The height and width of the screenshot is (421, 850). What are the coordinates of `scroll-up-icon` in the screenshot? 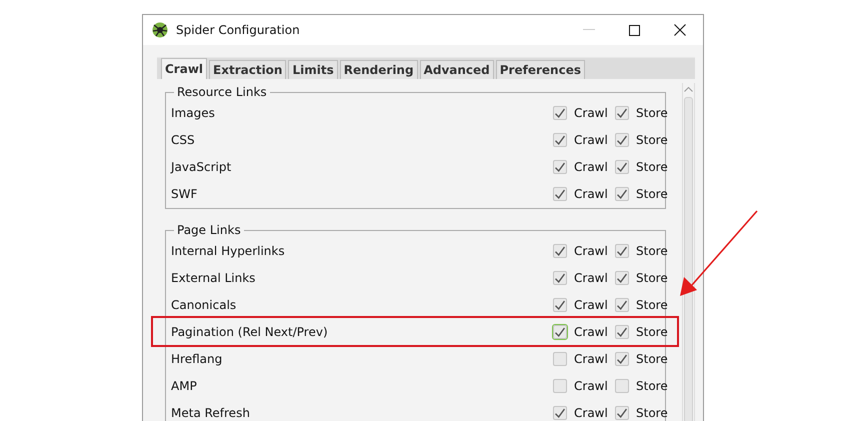 It's located at (688, 89).